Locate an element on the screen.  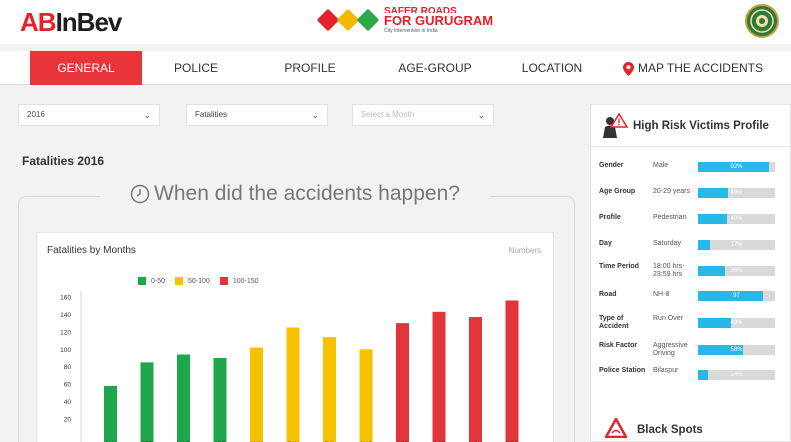
profile-row-bar: 97 is located at coordinates (736, 296).